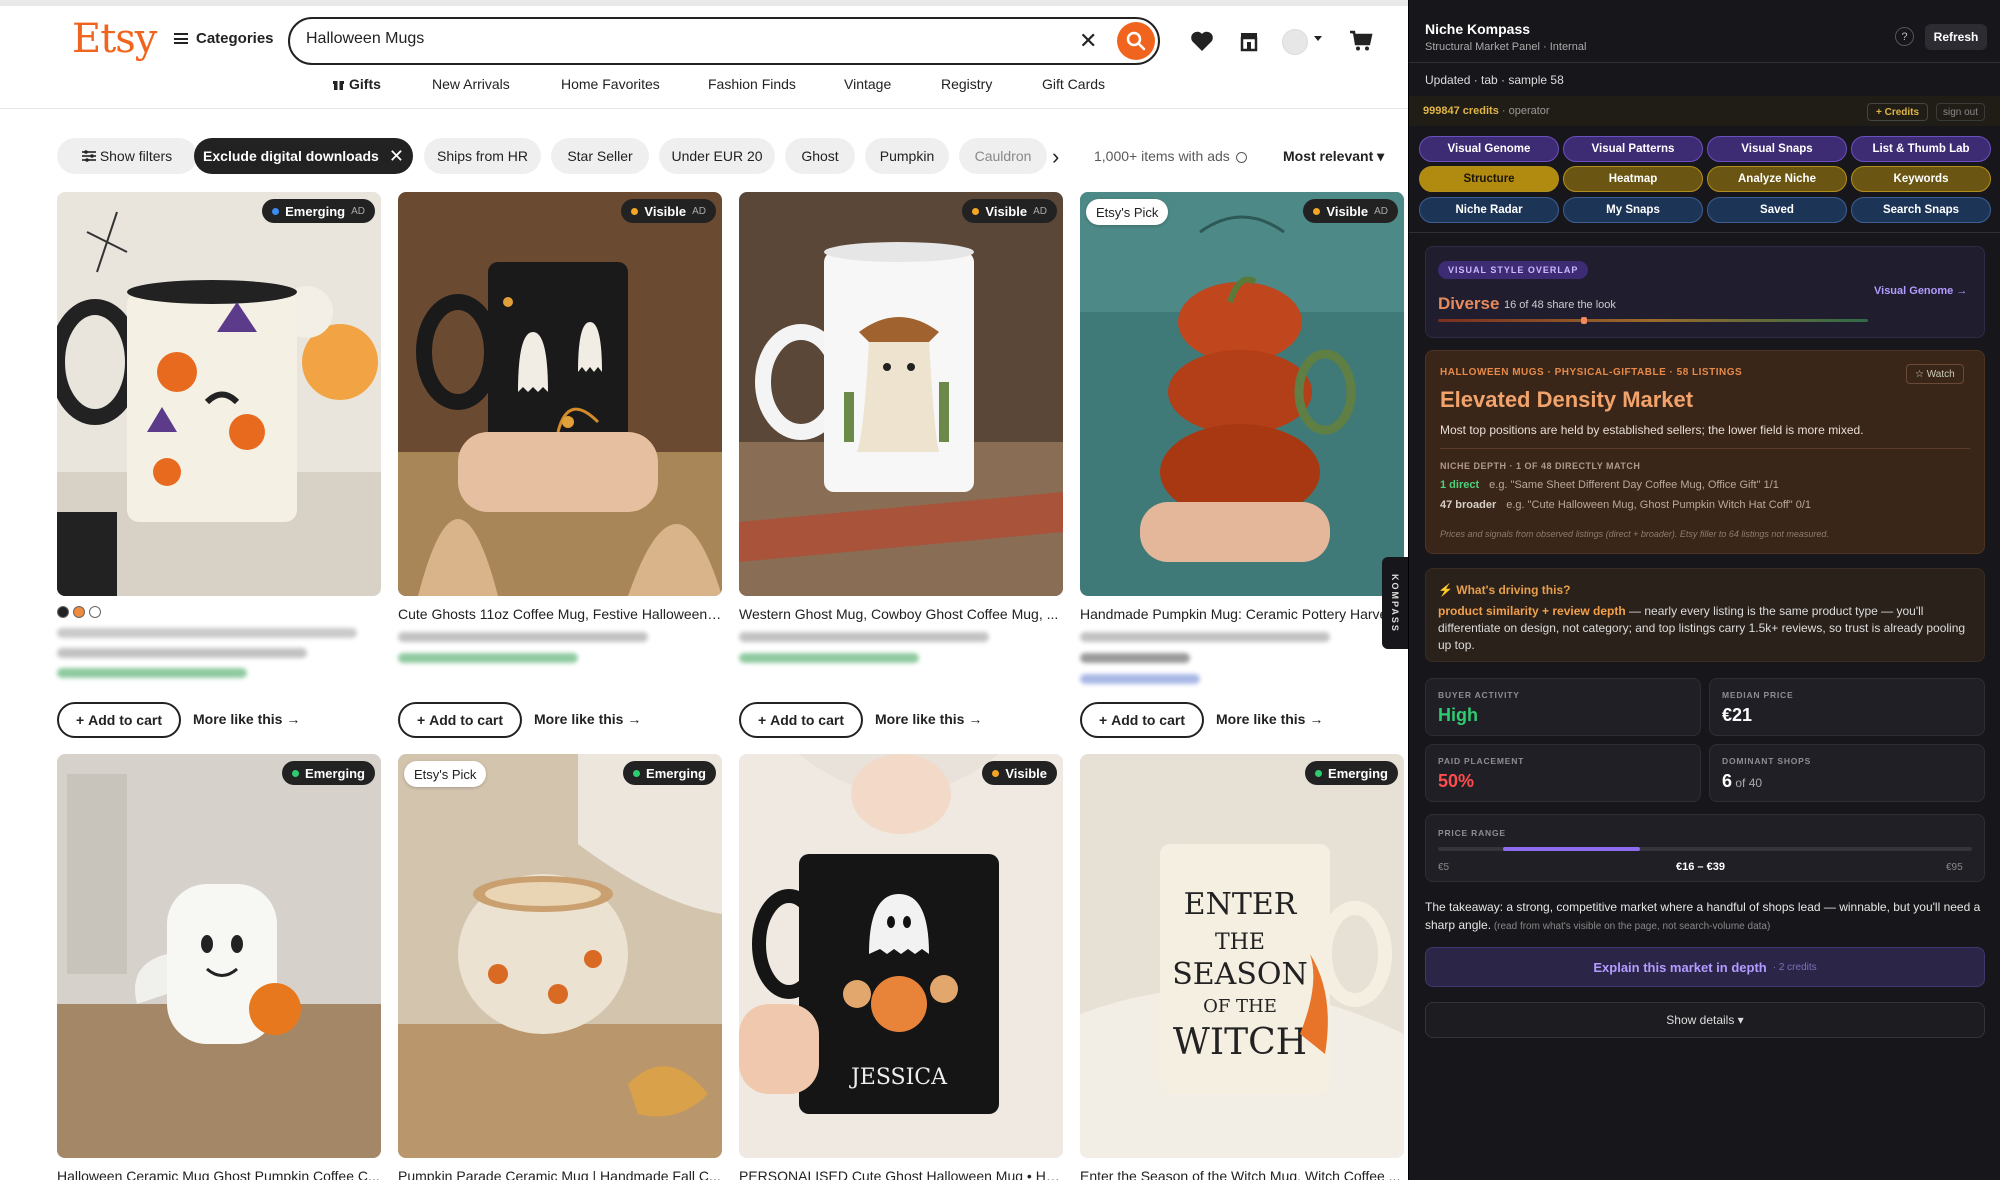 The image size is (2000, 1180). What do you see at coordinates (303, 156) in the screenshot?
I see `exclude-digital-chip: Exclude digital downloads ✕` at bounding box center [303, 156].